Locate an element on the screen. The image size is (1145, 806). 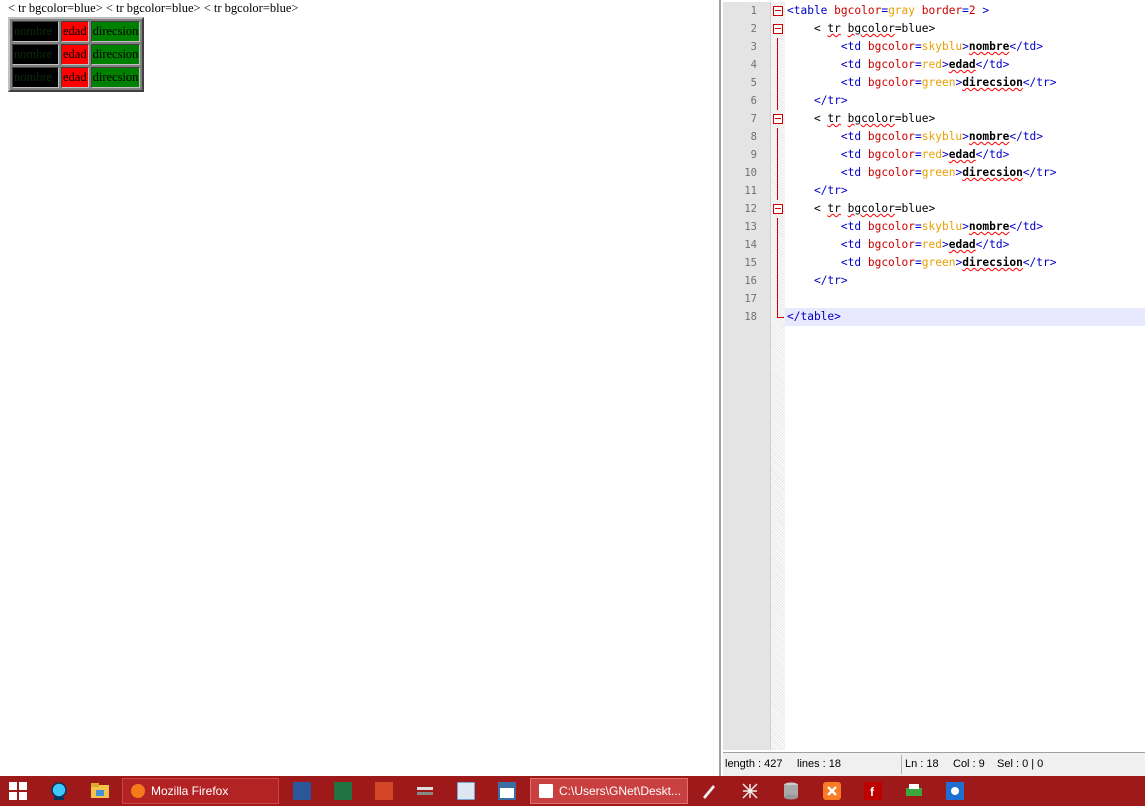
line-number: 9 is located at coordinates (753, 155).